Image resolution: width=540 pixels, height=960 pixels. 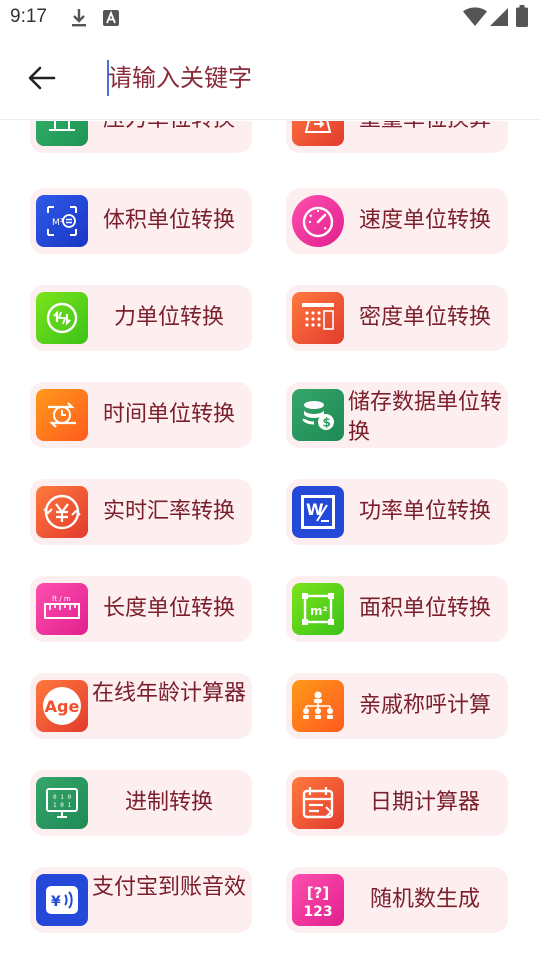 What do you see at coordinates (58, 223) in the screenshot?
I see `svg-text: M³` at bounding box center [58, 223].